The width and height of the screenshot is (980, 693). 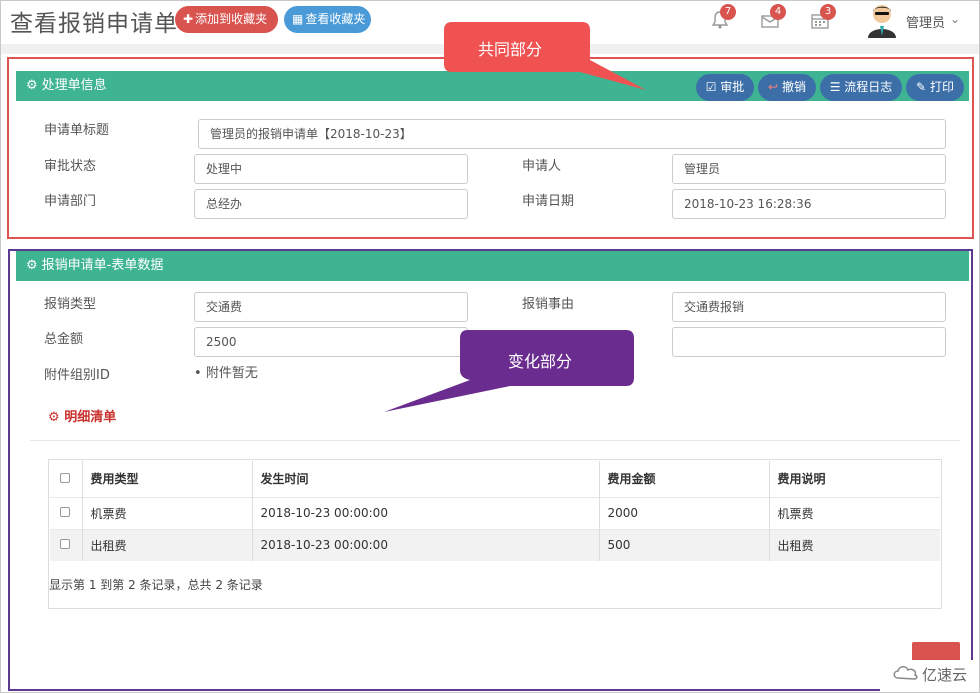 I want to click on mail-badge: 4, so click(x=778, y=12).